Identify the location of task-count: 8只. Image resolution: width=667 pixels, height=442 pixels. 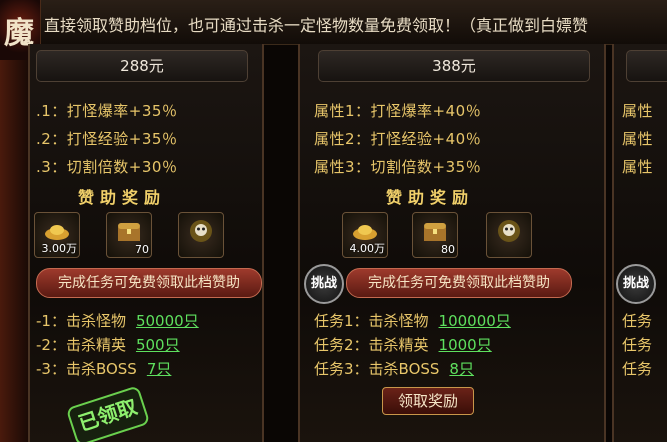
(461, 369).